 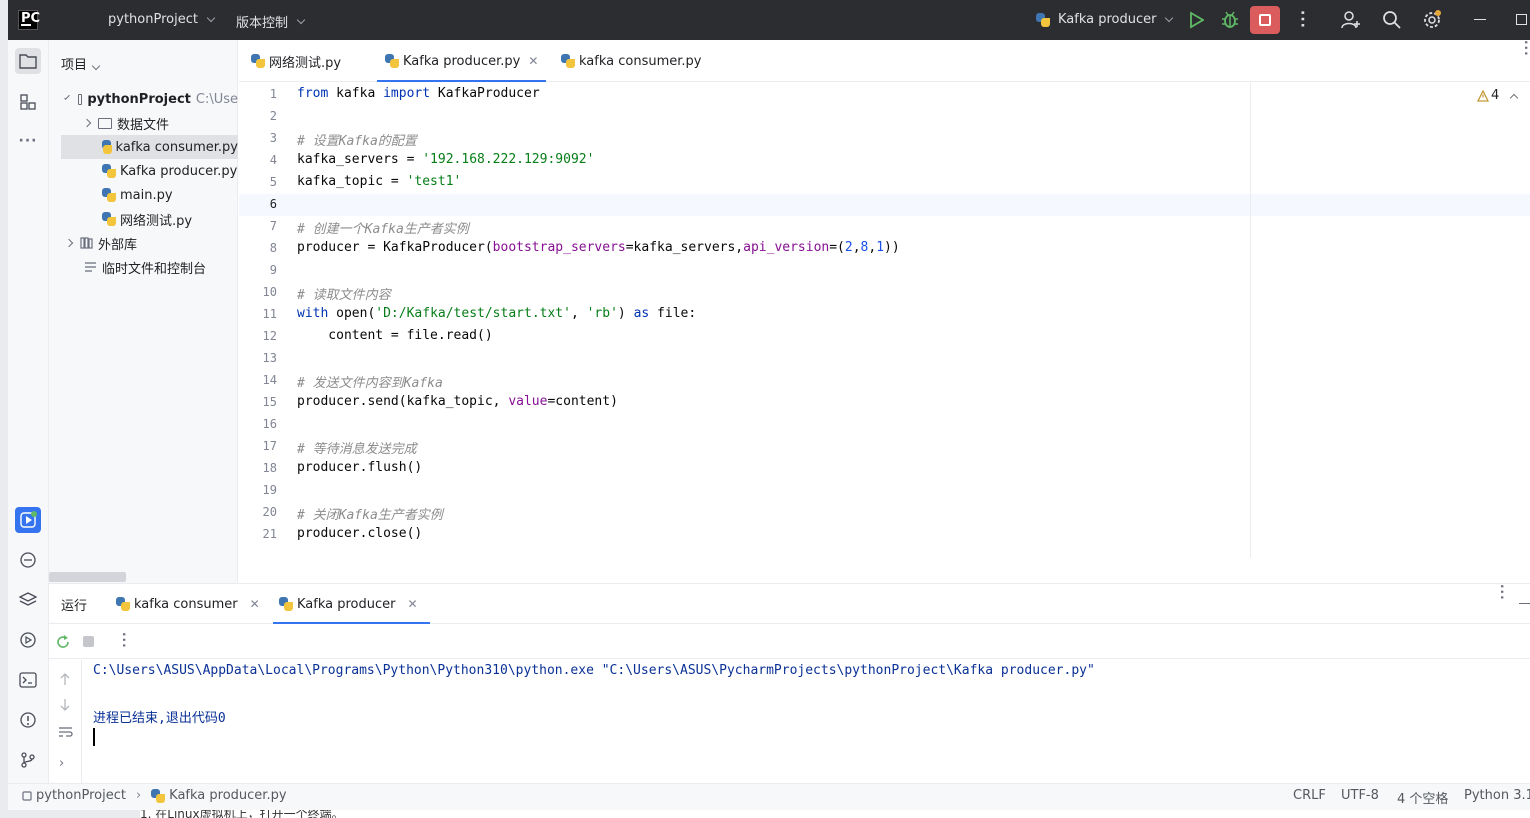 I want to click on run-tabs: 运行 kafka consumer ✕ Kafka producer ✕ ···, so click(x=789, y=604).